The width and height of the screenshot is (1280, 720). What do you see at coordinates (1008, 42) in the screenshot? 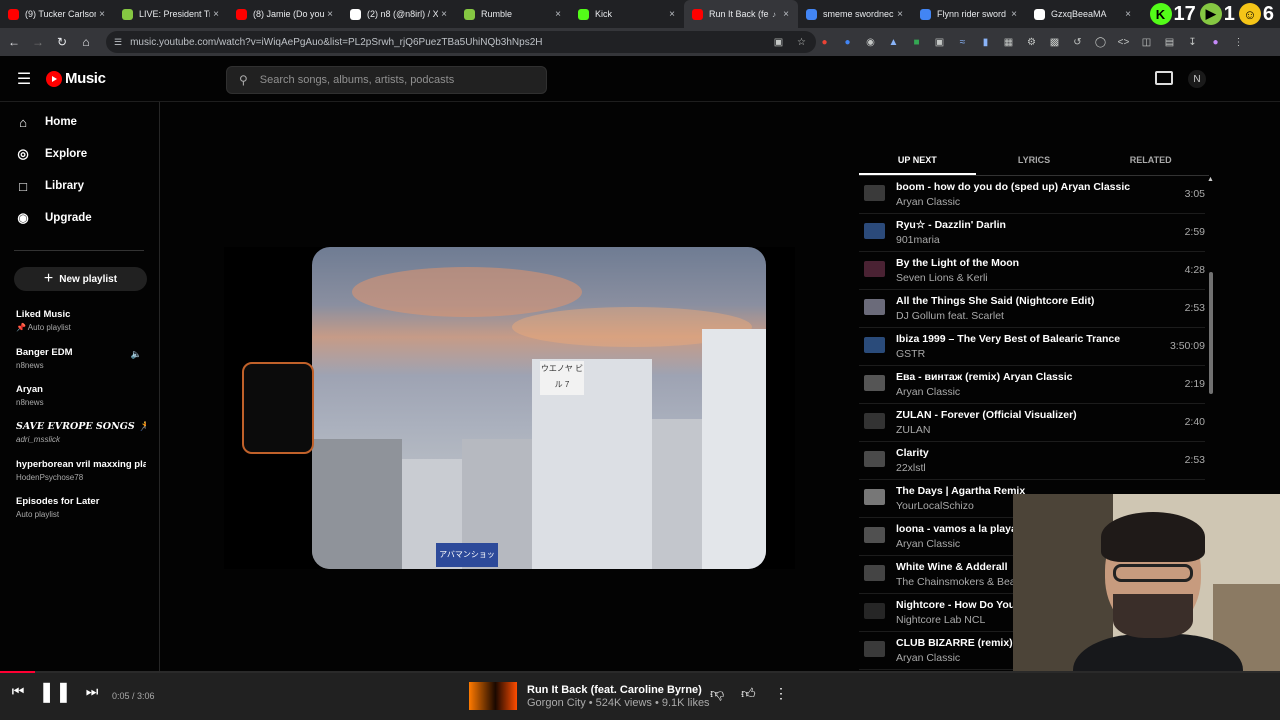
I see `extension-icon: ▦` at bounding box center [1008, 42].